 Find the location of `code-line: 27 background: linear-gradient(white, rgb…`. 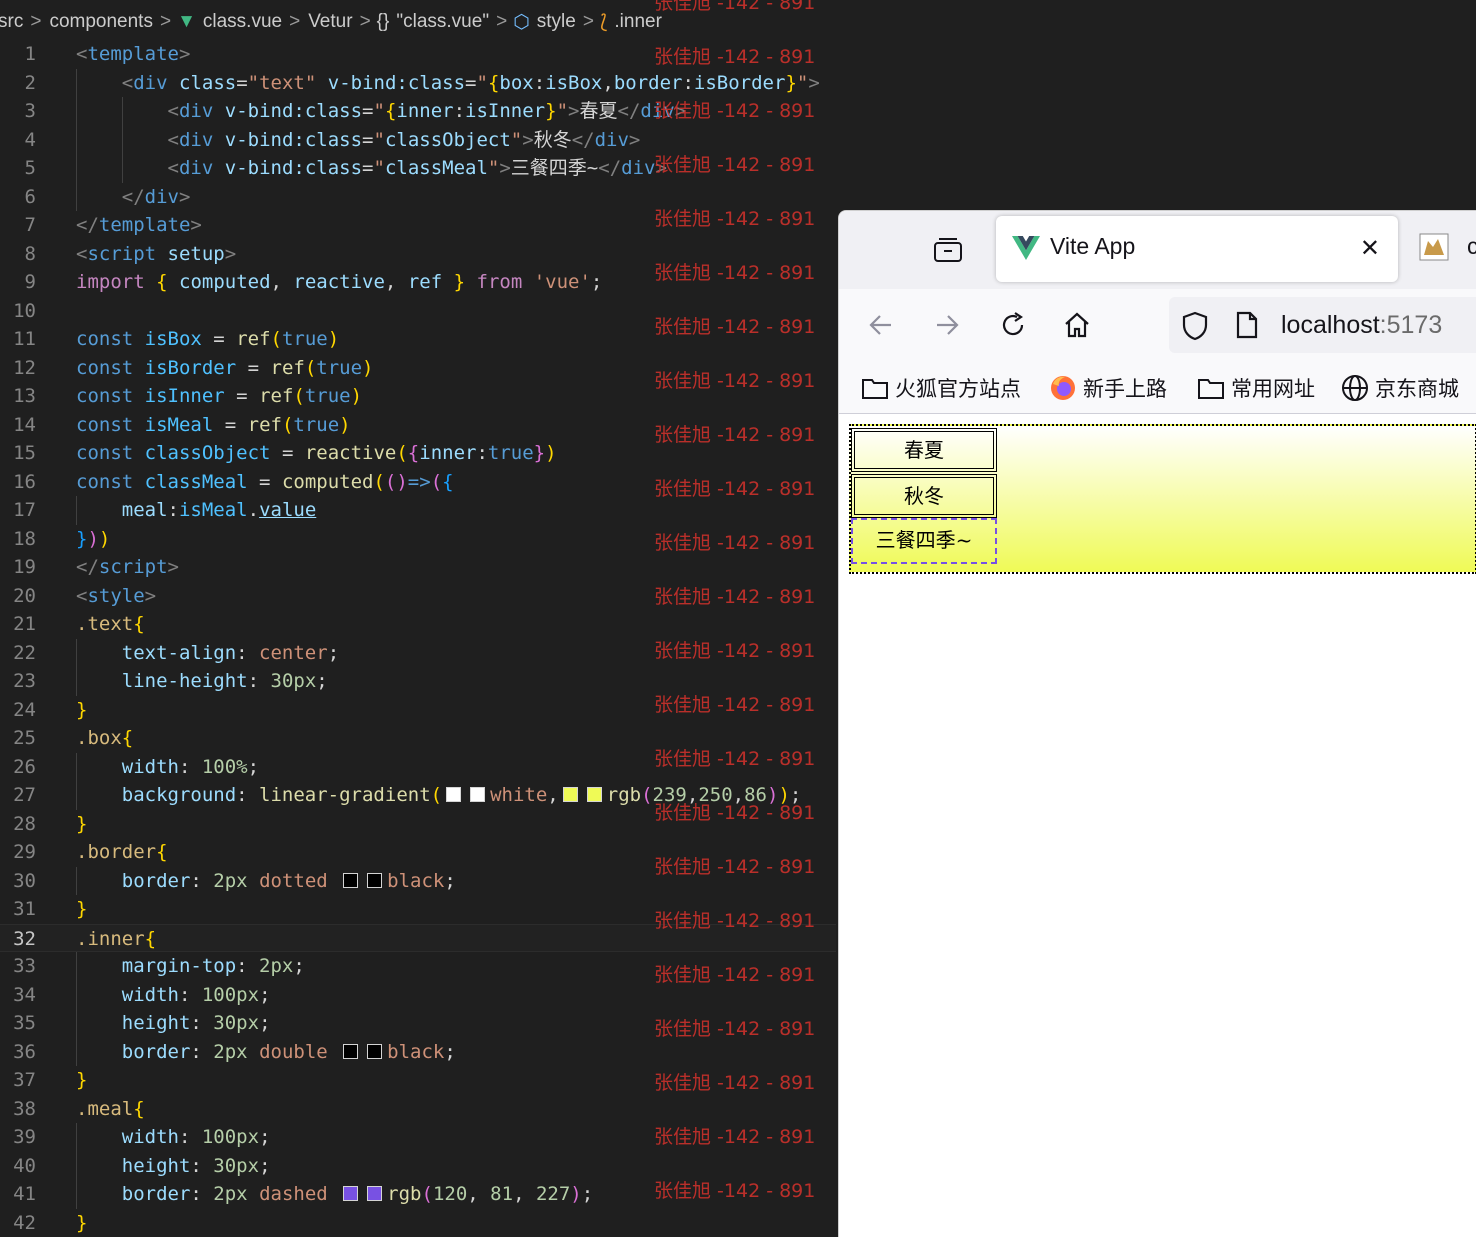

code-line: 27 background: linear-gradient(white, rgb… is located at coordinates (418, 795).